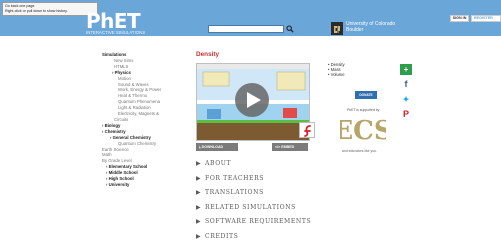  I want to click on ecs-logo-text: ECS, so click(363, 129).